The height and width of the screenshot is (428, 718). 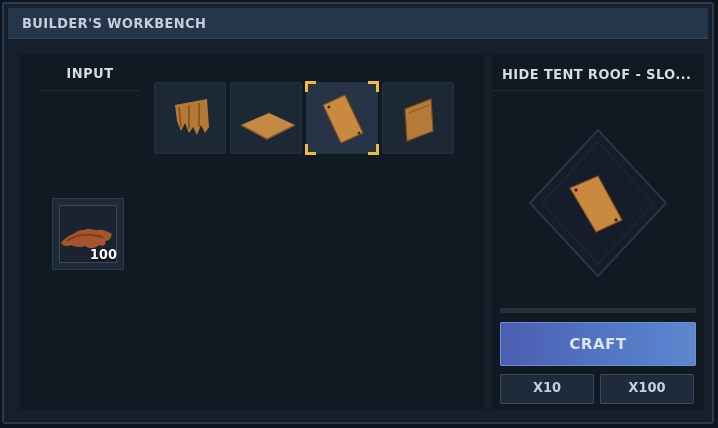 I want to click on hide-tent-floor-icon, so click(x=268, y=126).